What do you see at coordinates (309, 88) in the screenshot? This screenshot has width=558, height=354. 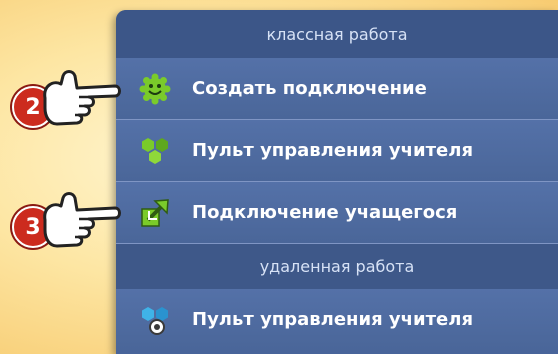 I see `create-connection-label: Создать подключение` at bounding box center [309, 88].